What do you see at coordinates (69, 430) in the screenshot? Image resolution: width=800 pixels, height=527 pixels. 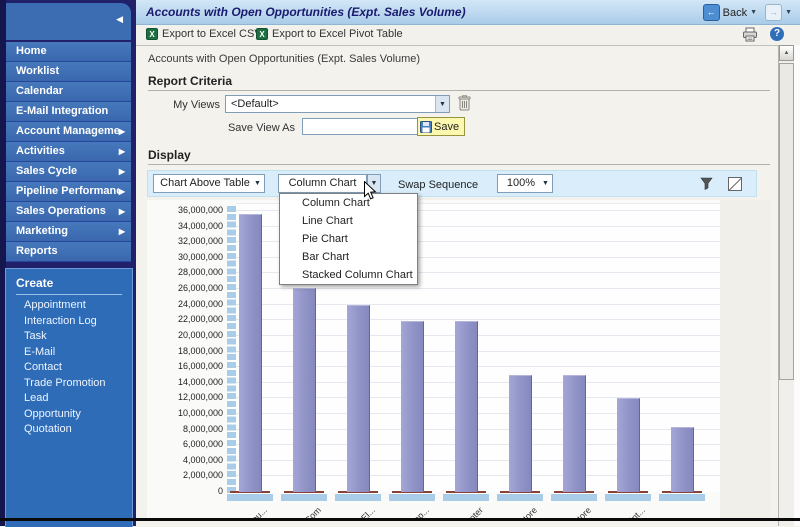 I see `create-item-quotation: Quotation` at bounding box center [69, 430].